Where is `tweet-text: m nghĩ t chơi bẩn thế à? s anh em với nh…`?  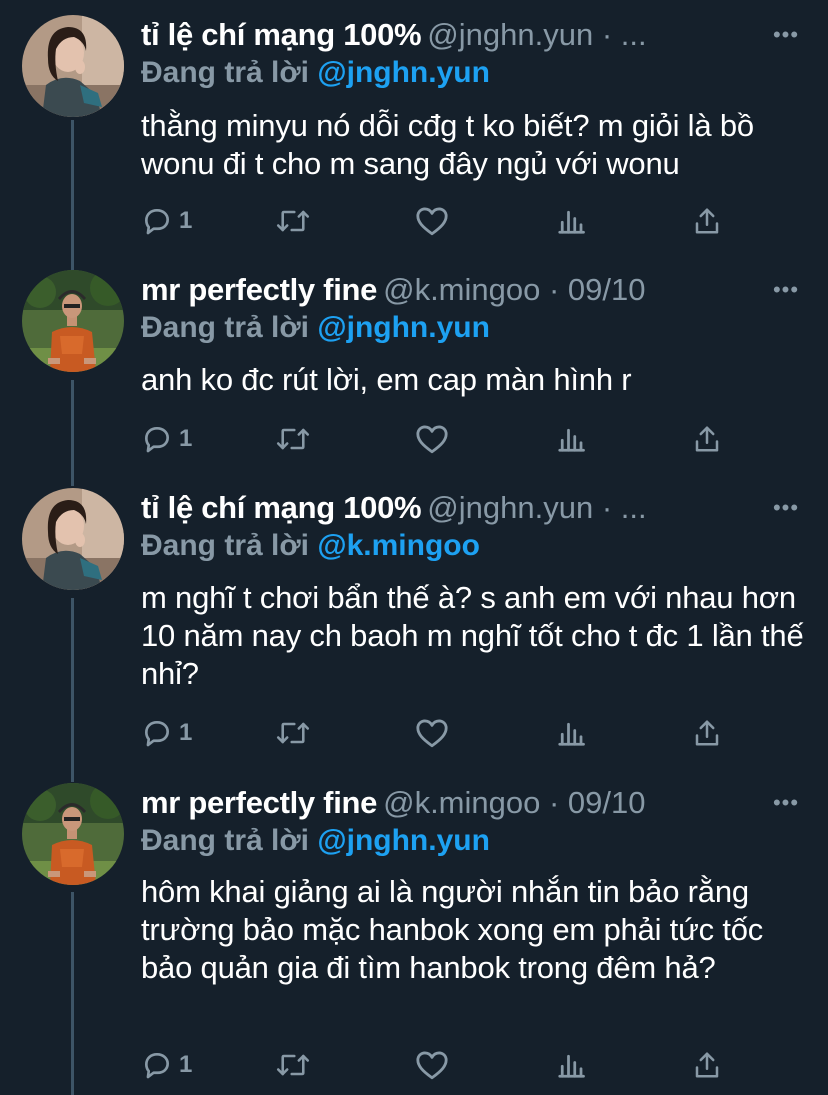
tweet-text: m nghĩ t chơi bẩn thế à? s anh em với nh… is located at coordinates (472, 635).